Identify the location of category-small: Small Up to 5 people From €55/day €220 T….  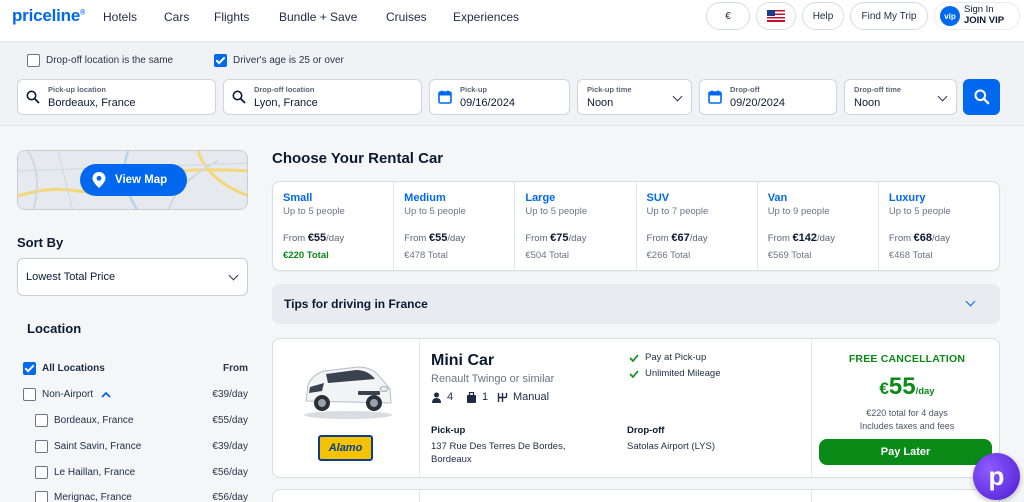
(334, 226).